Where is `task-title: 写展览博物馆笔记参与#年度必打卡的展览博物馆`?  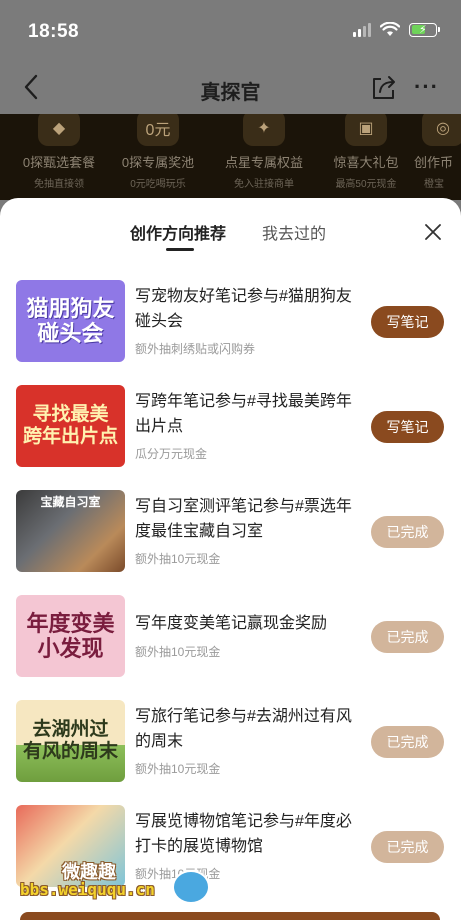
task-title: 写展览博物馆笔记参与#年度必打卡的展览博物馆 is located at coordinates (243, 834).